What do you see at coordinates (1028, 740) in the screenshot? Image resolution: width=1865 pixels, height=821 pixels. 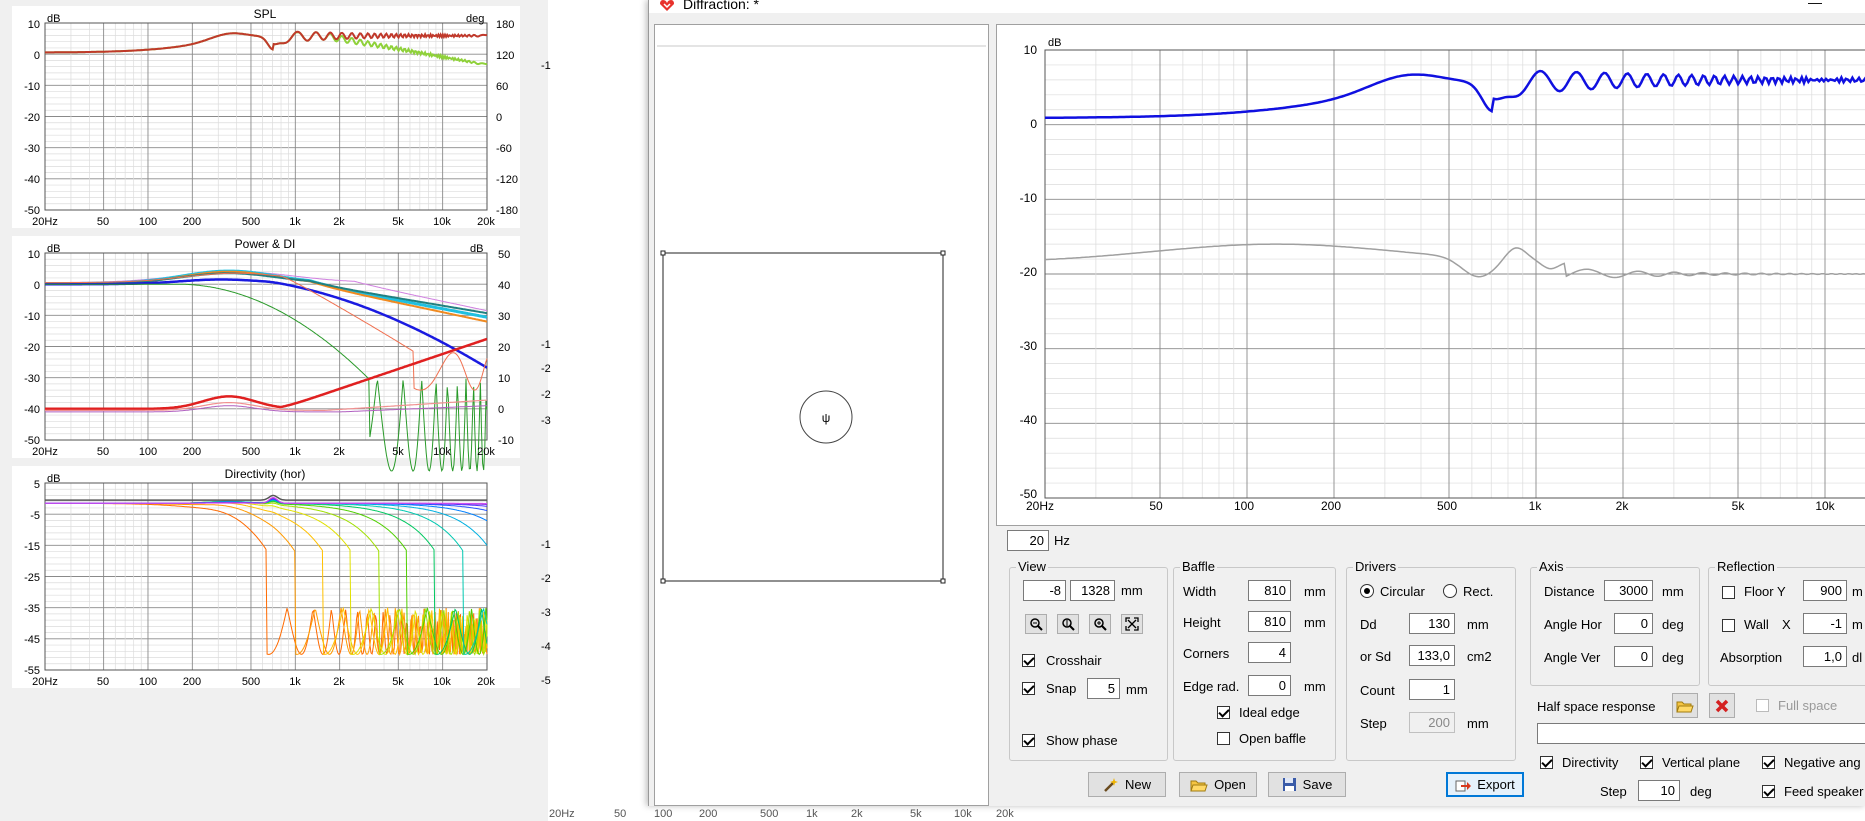 I see `show-phase-checkbox` at bounding box center [1028, 740].